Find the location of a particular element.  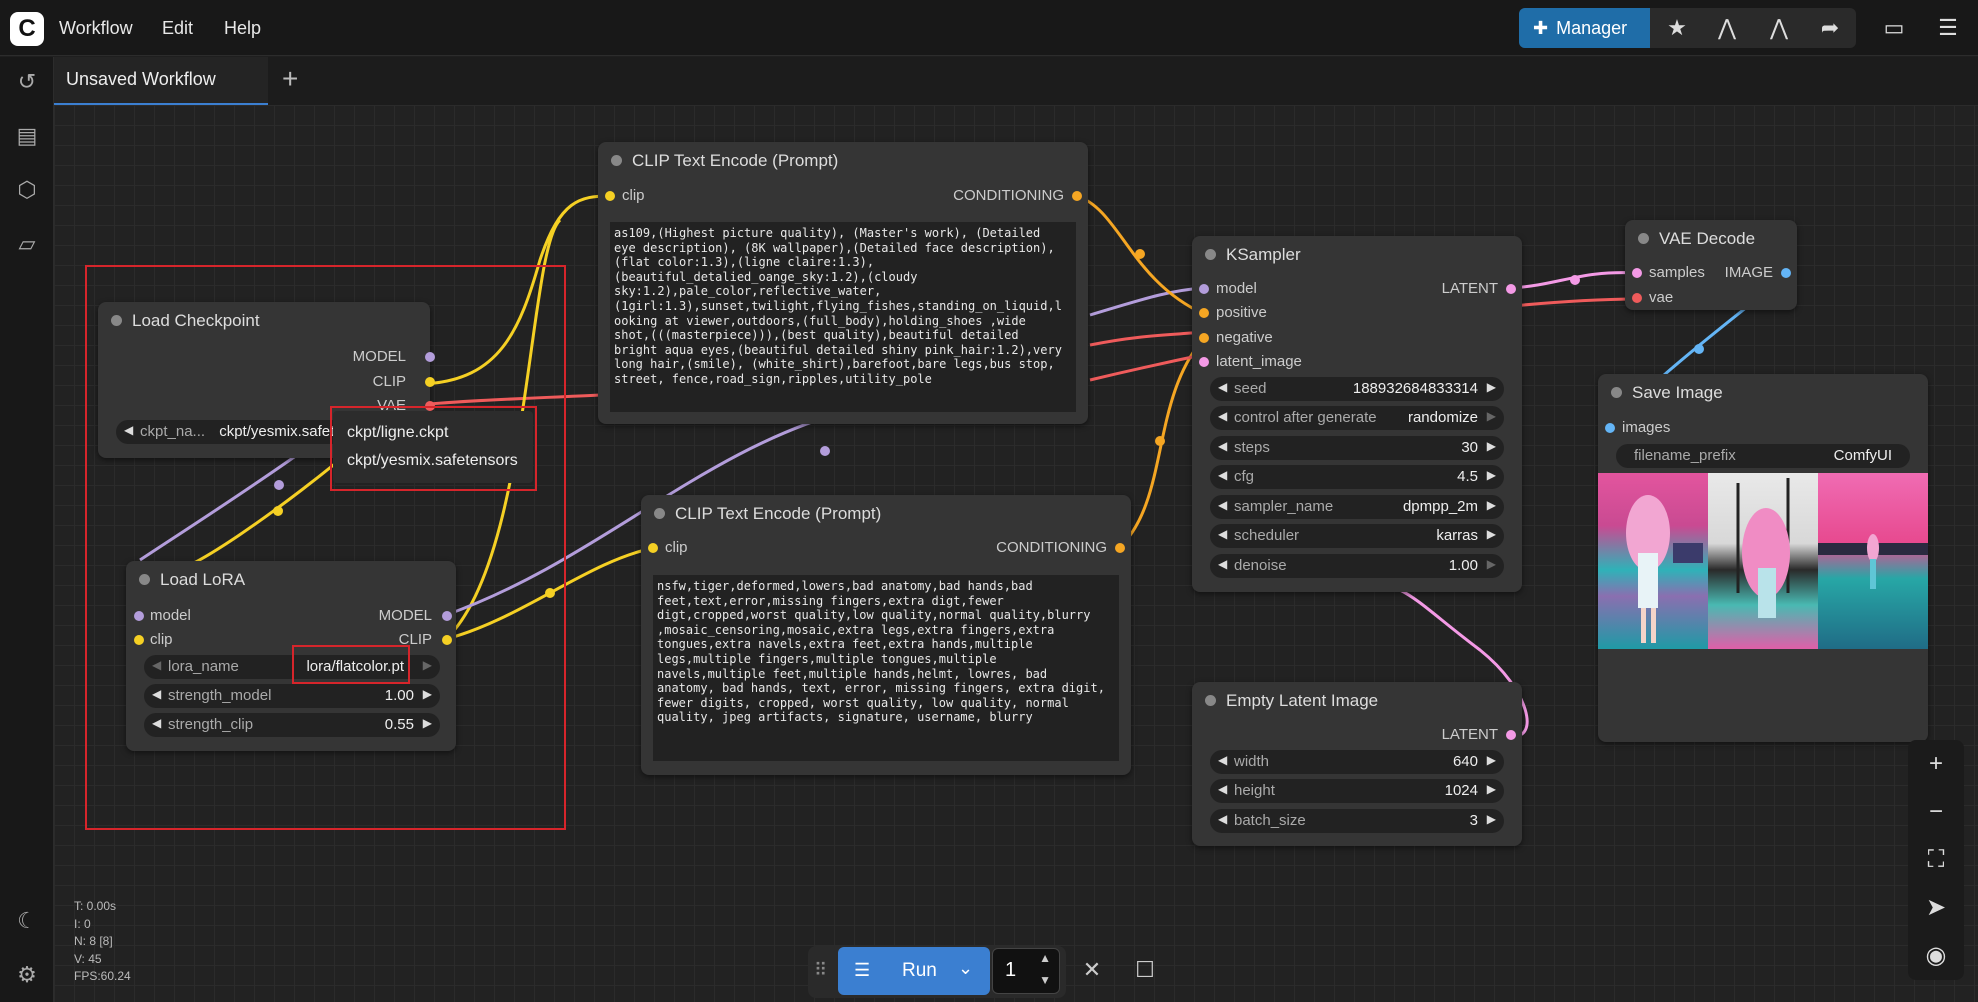

input-samples-label: samples is located at coordinates (1677, 272).